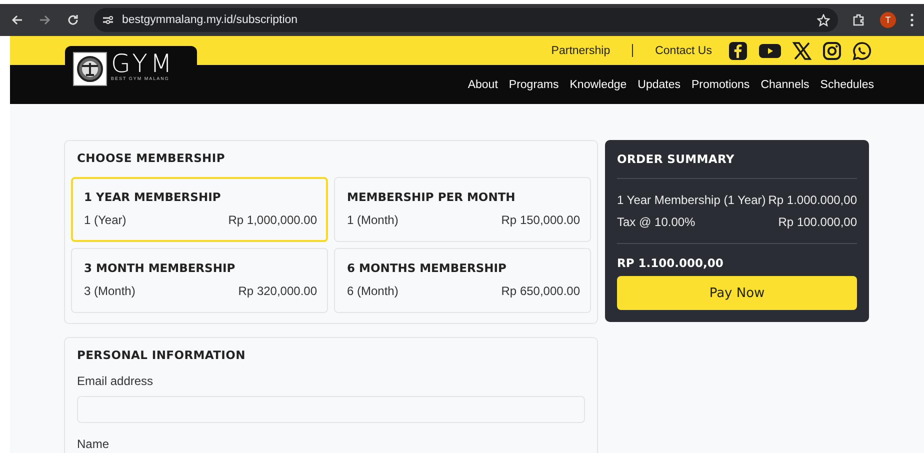 The width and height of the screenshot is (924, 453). What do you see at coordinates (160, 268) in the screenshot?
I see `plan-name: 3 MONTH MEMBERSHIP` at bounding box center [160, 268].